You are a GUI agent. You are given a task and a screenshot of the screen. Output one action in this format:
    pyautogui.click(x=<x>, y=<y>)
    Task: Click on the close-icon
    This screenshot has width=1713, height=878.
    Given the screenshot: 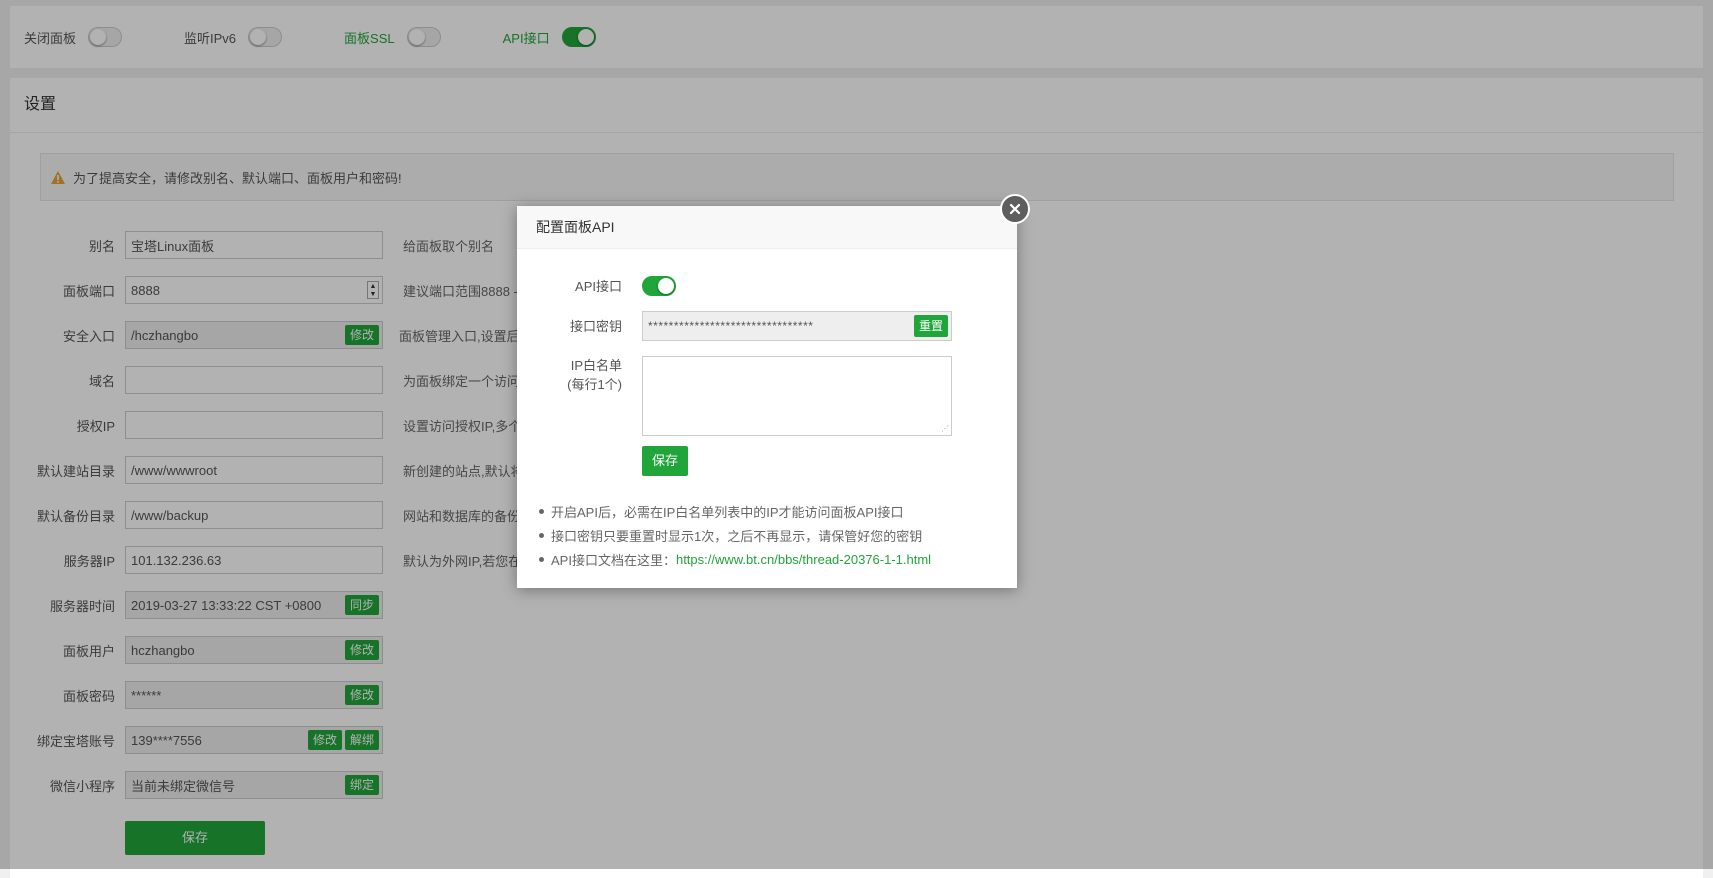 What is the action you would take?
    pyautogui.click(x=1015, y=209)
    